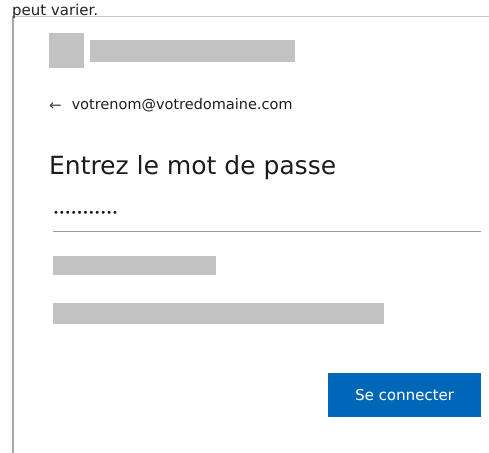 The height and width of the screenshot is (453, 489). What do you see at coordinates (267, 217) in the screenshot?
I see `password-field: •••••••••••` at bounding box center [267, 217].